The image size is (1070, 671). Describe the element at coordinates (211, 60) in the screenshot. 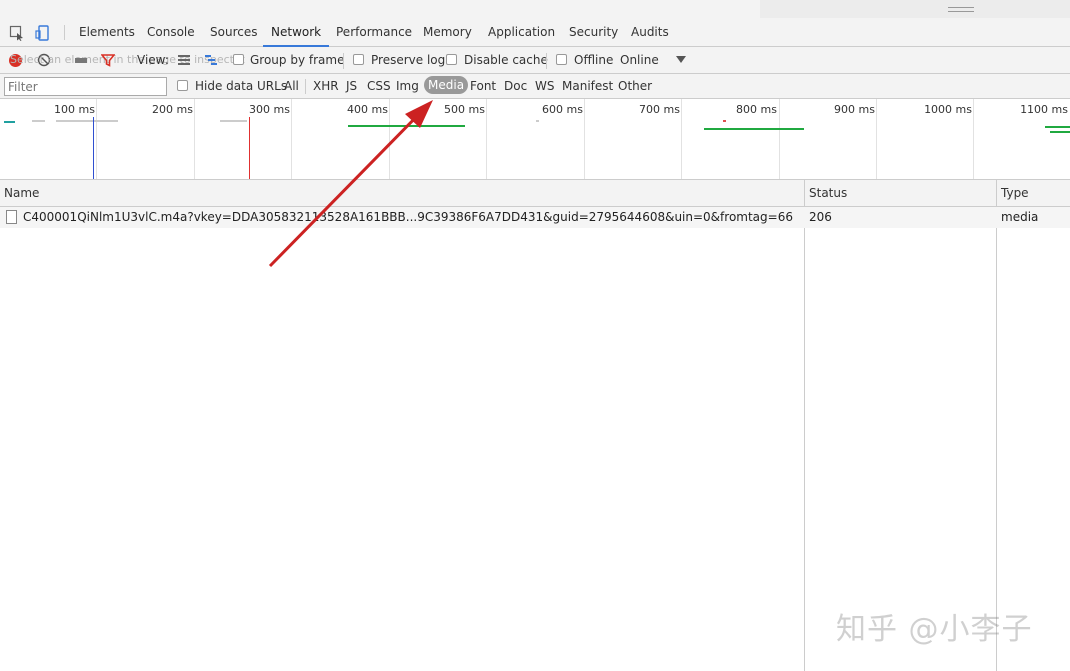

I see `waterfall-overview-icon` at that location.